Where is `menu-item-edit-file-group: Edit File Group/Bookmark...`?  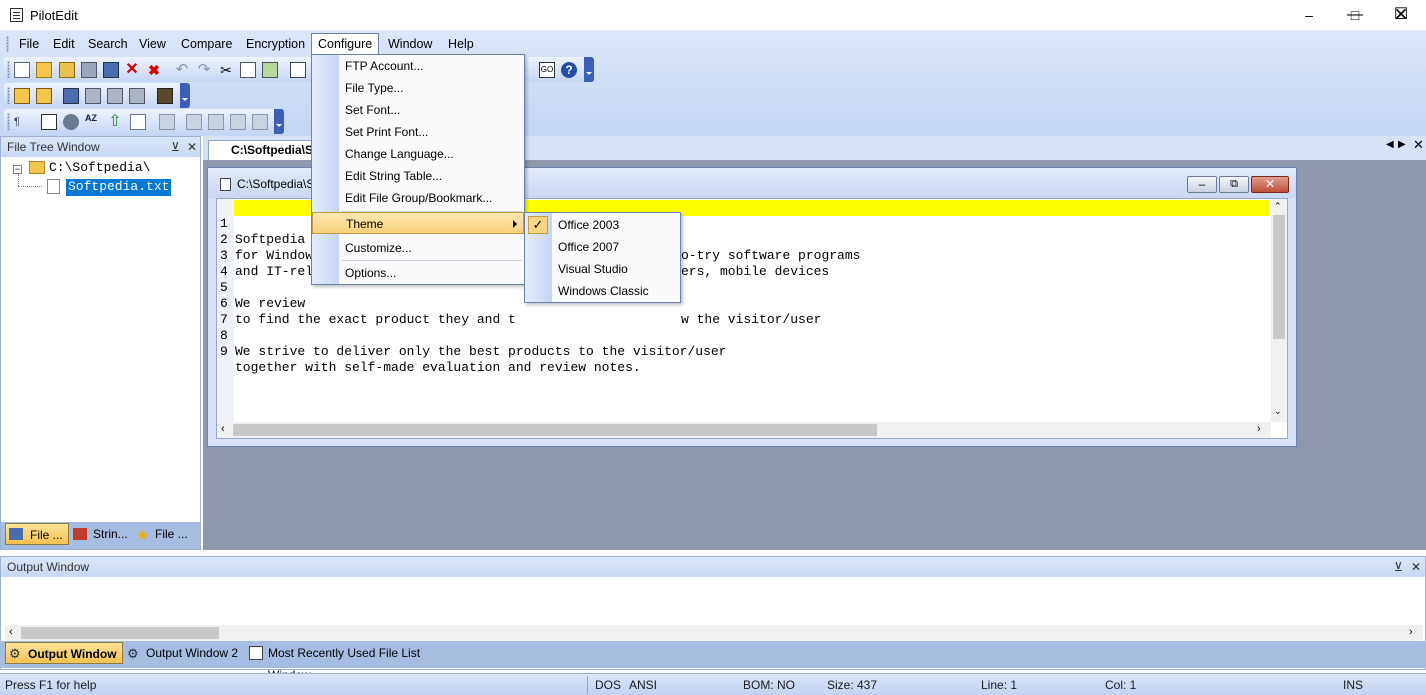
menu-item-edit-file-group: Edit File Group/Bookmark... is located at coordinates (418, 198).